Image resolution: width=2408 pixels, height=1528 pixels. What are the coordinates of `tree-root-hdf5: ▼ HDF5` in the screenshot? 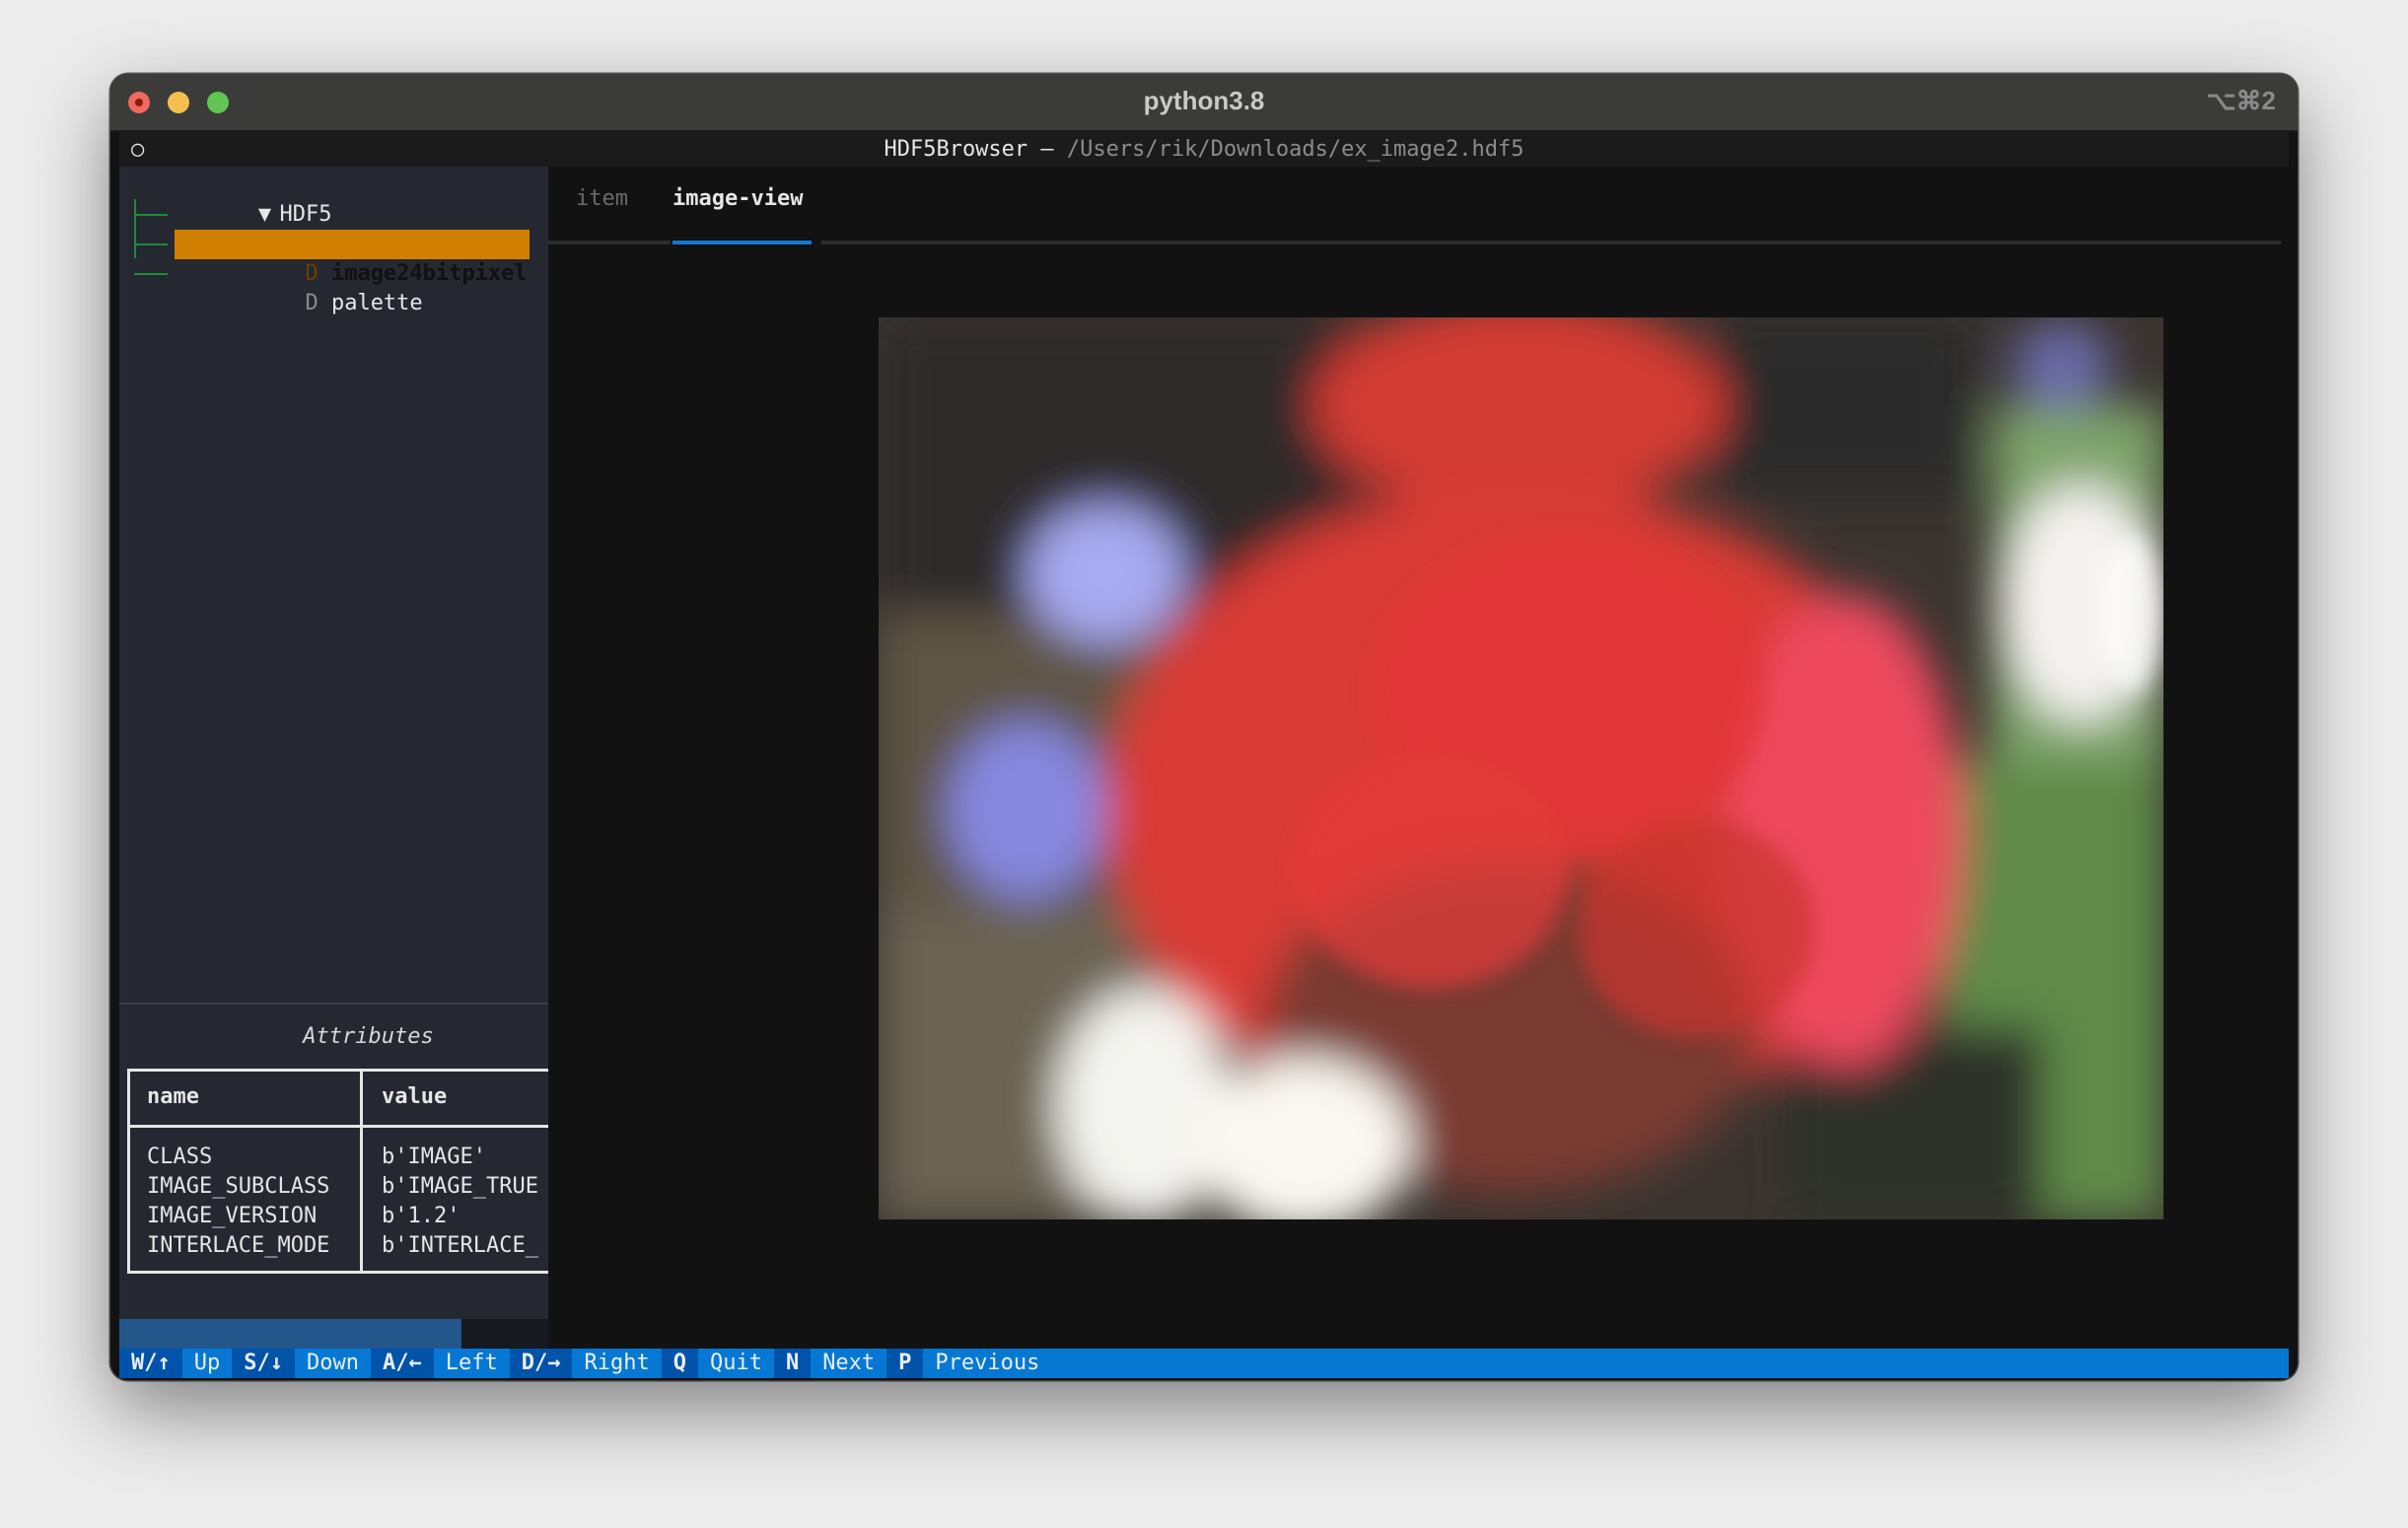 It's located at (225, 199).